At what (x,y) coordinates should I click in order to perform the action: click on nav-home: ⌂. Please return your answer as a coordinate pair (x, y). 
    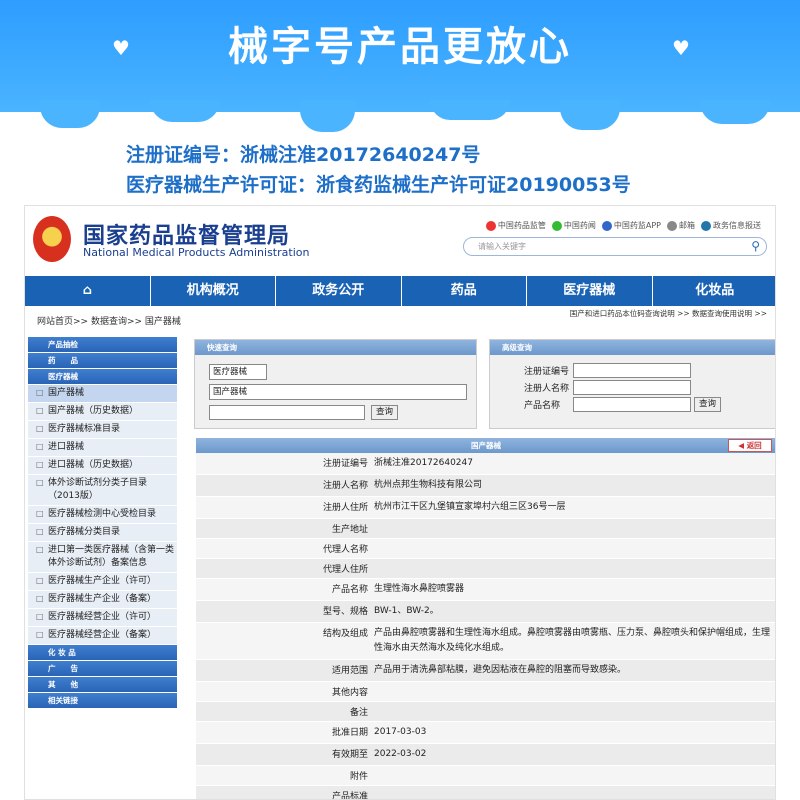
    Looking at the image, I should click on (88, 291).